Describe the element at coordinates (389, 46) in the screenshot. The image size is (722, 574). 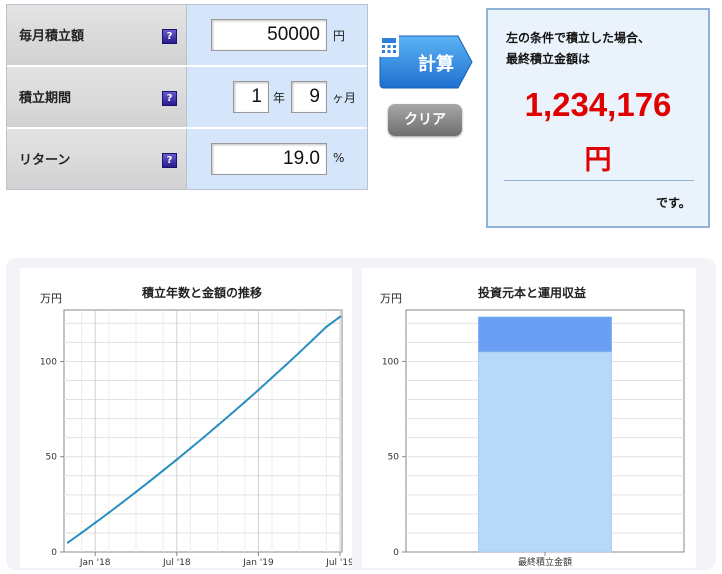
I see `calculator-icon` at that location.